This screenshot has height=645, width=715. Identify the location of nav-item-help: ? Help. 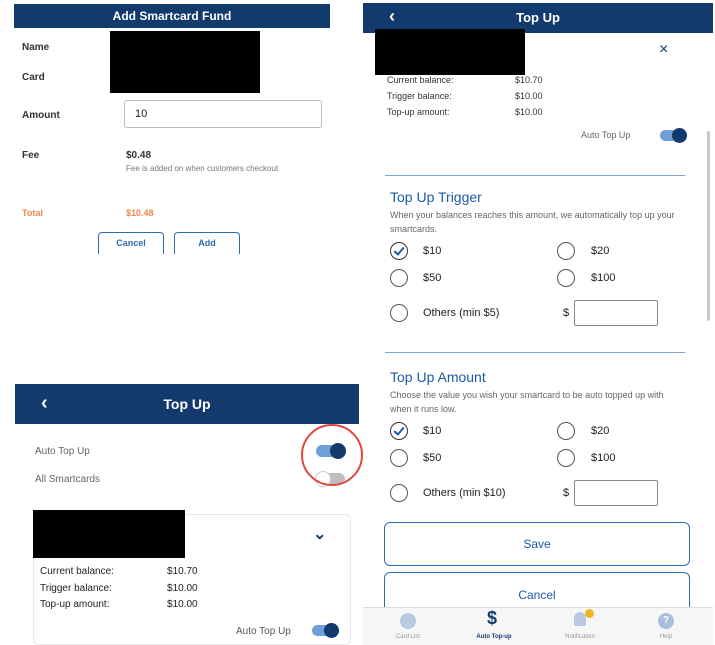
(666, 626).